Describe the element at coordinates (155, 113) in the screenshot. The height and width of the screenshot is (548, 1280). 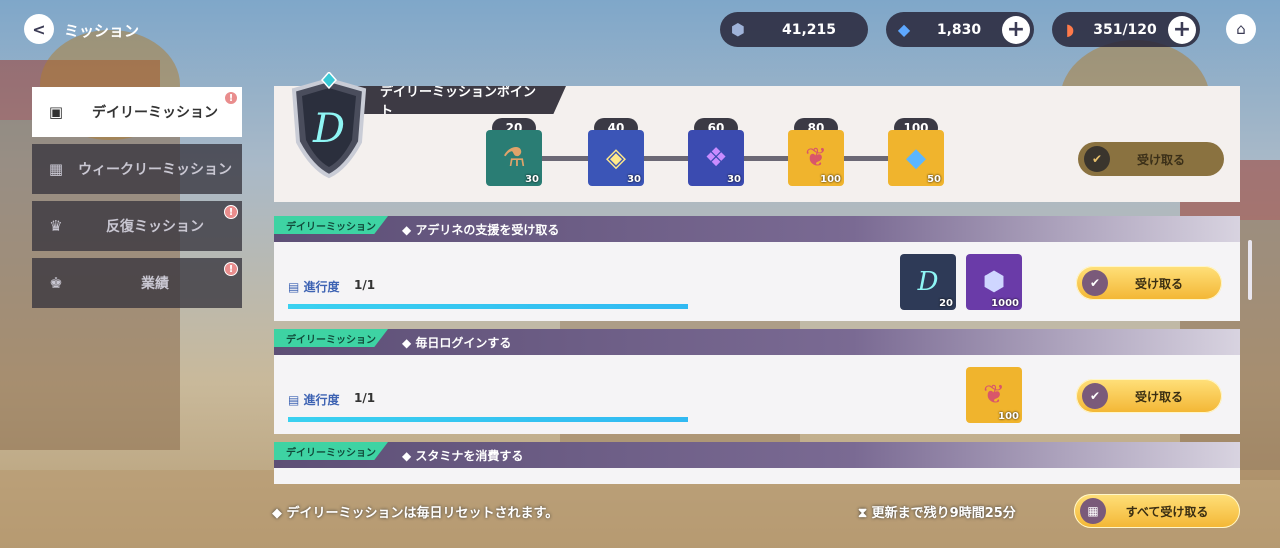
I see `sidebar-item-label: デイリーミッション` at that location.